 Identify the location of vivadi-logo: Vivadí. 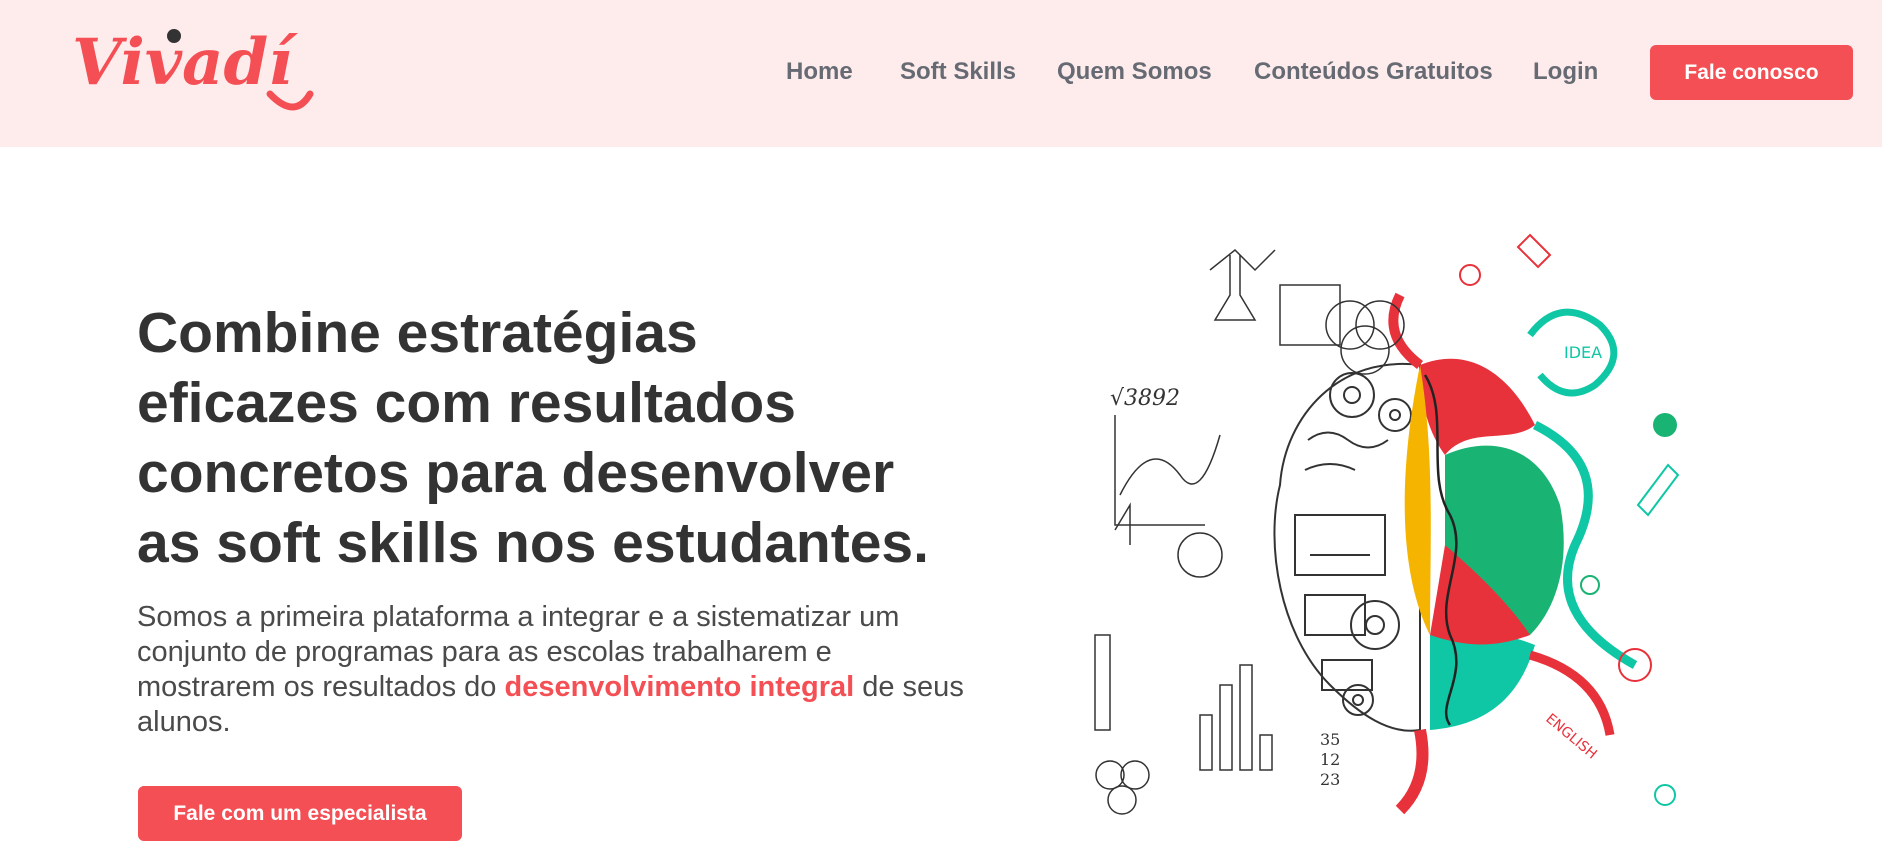
(192, 69).